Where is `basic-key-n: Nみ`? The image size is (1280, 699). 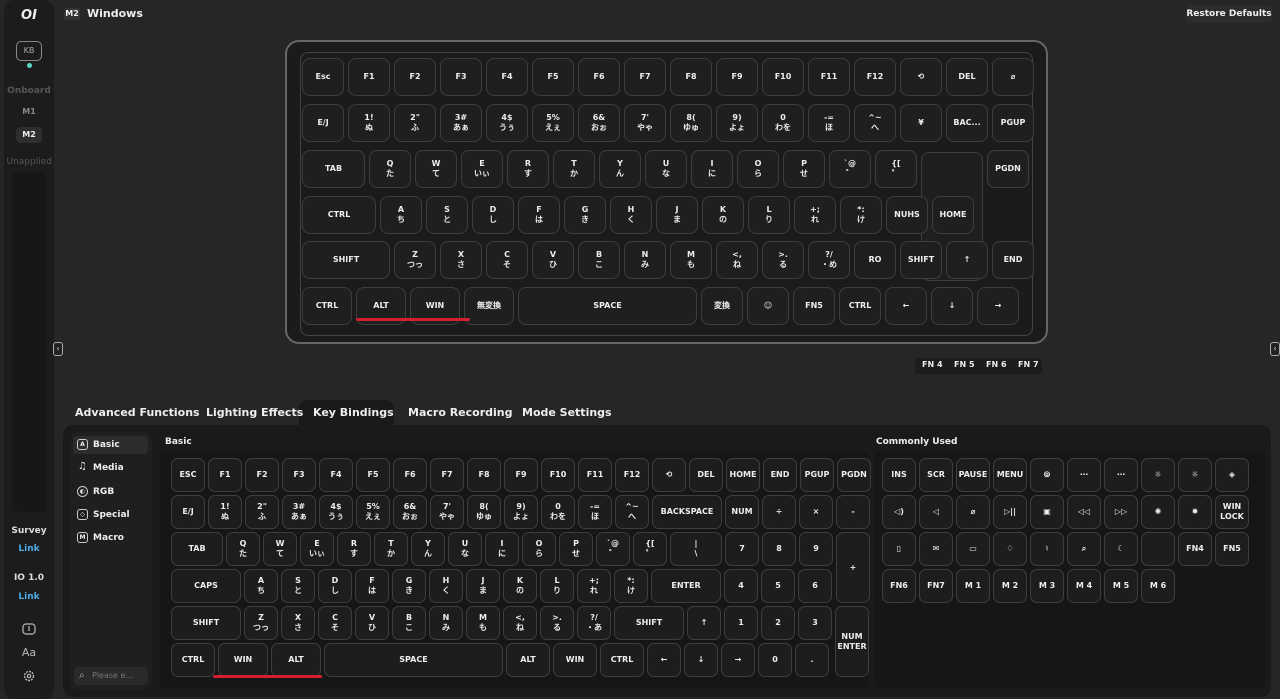 basic-key-n: Nみ is located at coordinates (446, 623).